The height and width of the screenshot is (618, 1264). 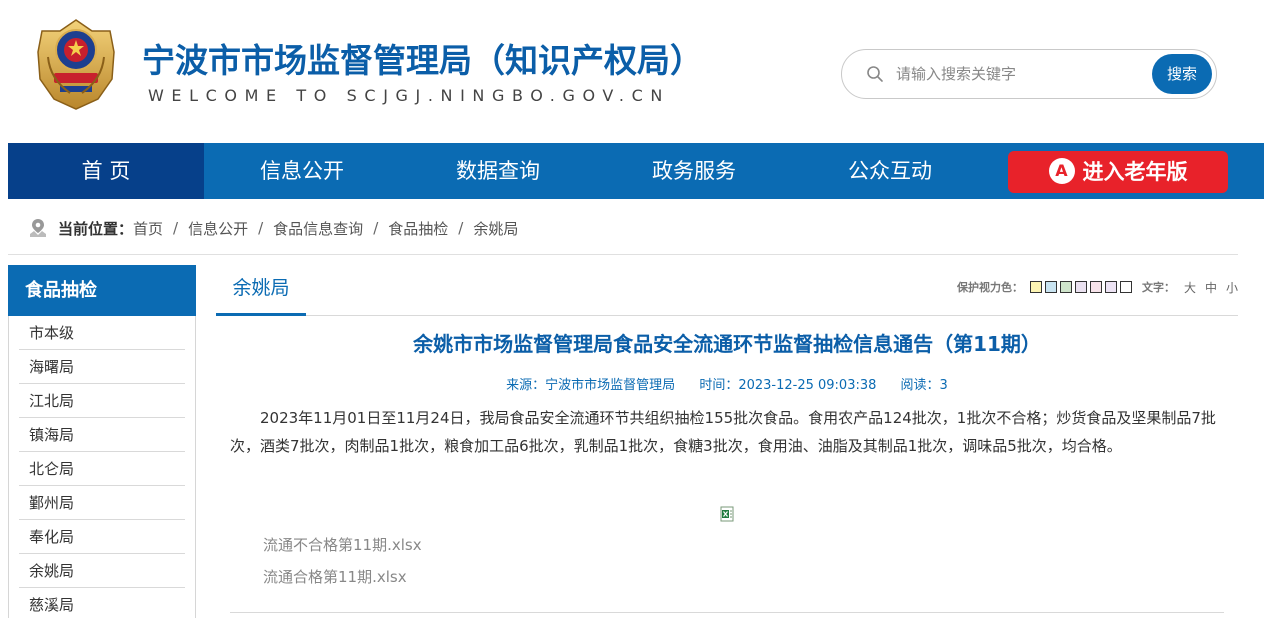 I want to click on article-reads: 阅读：3, so click(x=924, y=385).